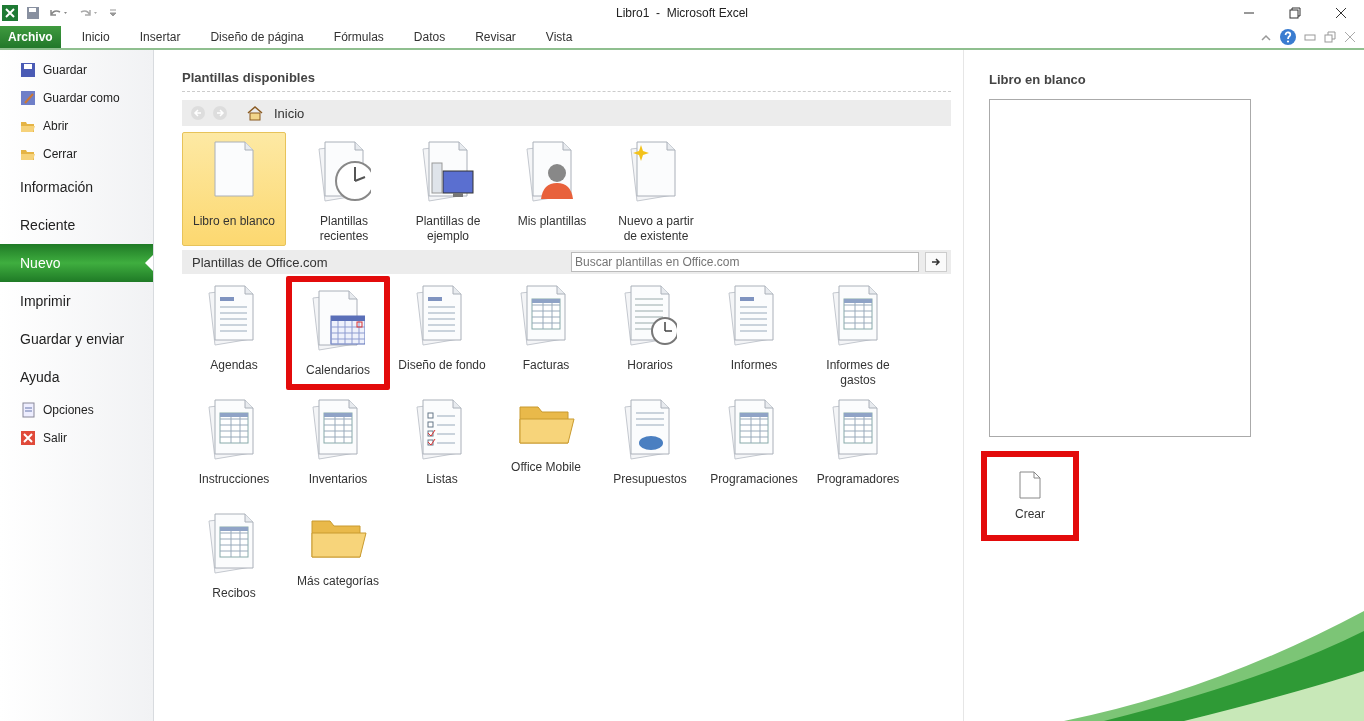 The height and width of the screenshot is (721, 1364). What do you see at coordinates (76, 154) in the screenshot?
I see `menu-command: Cerrar` at bounding box center [76, 154].